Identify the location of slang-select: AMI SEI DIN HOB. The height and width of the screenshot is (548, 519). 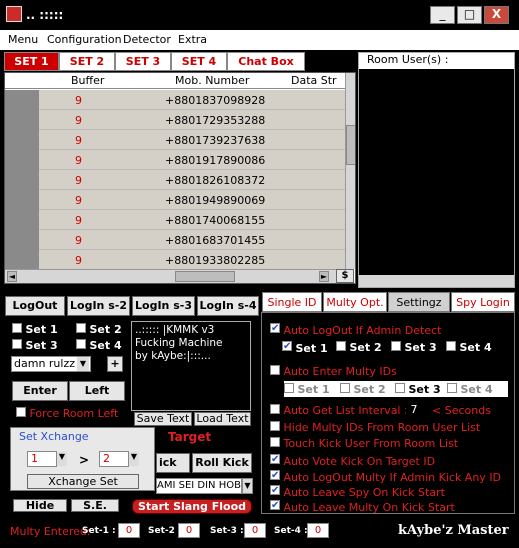
(199, 486).